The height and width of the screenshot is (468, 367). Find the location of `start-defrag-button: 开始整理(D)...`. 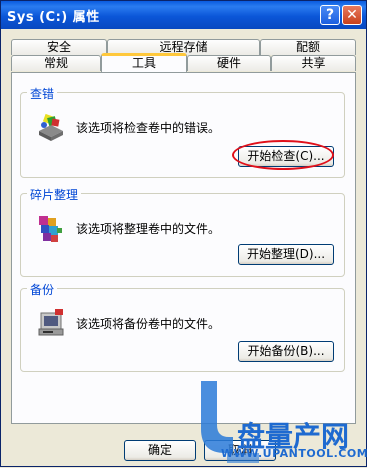

start-defrag-button: 开始整理(D)... is located at coordinates (286, 254).